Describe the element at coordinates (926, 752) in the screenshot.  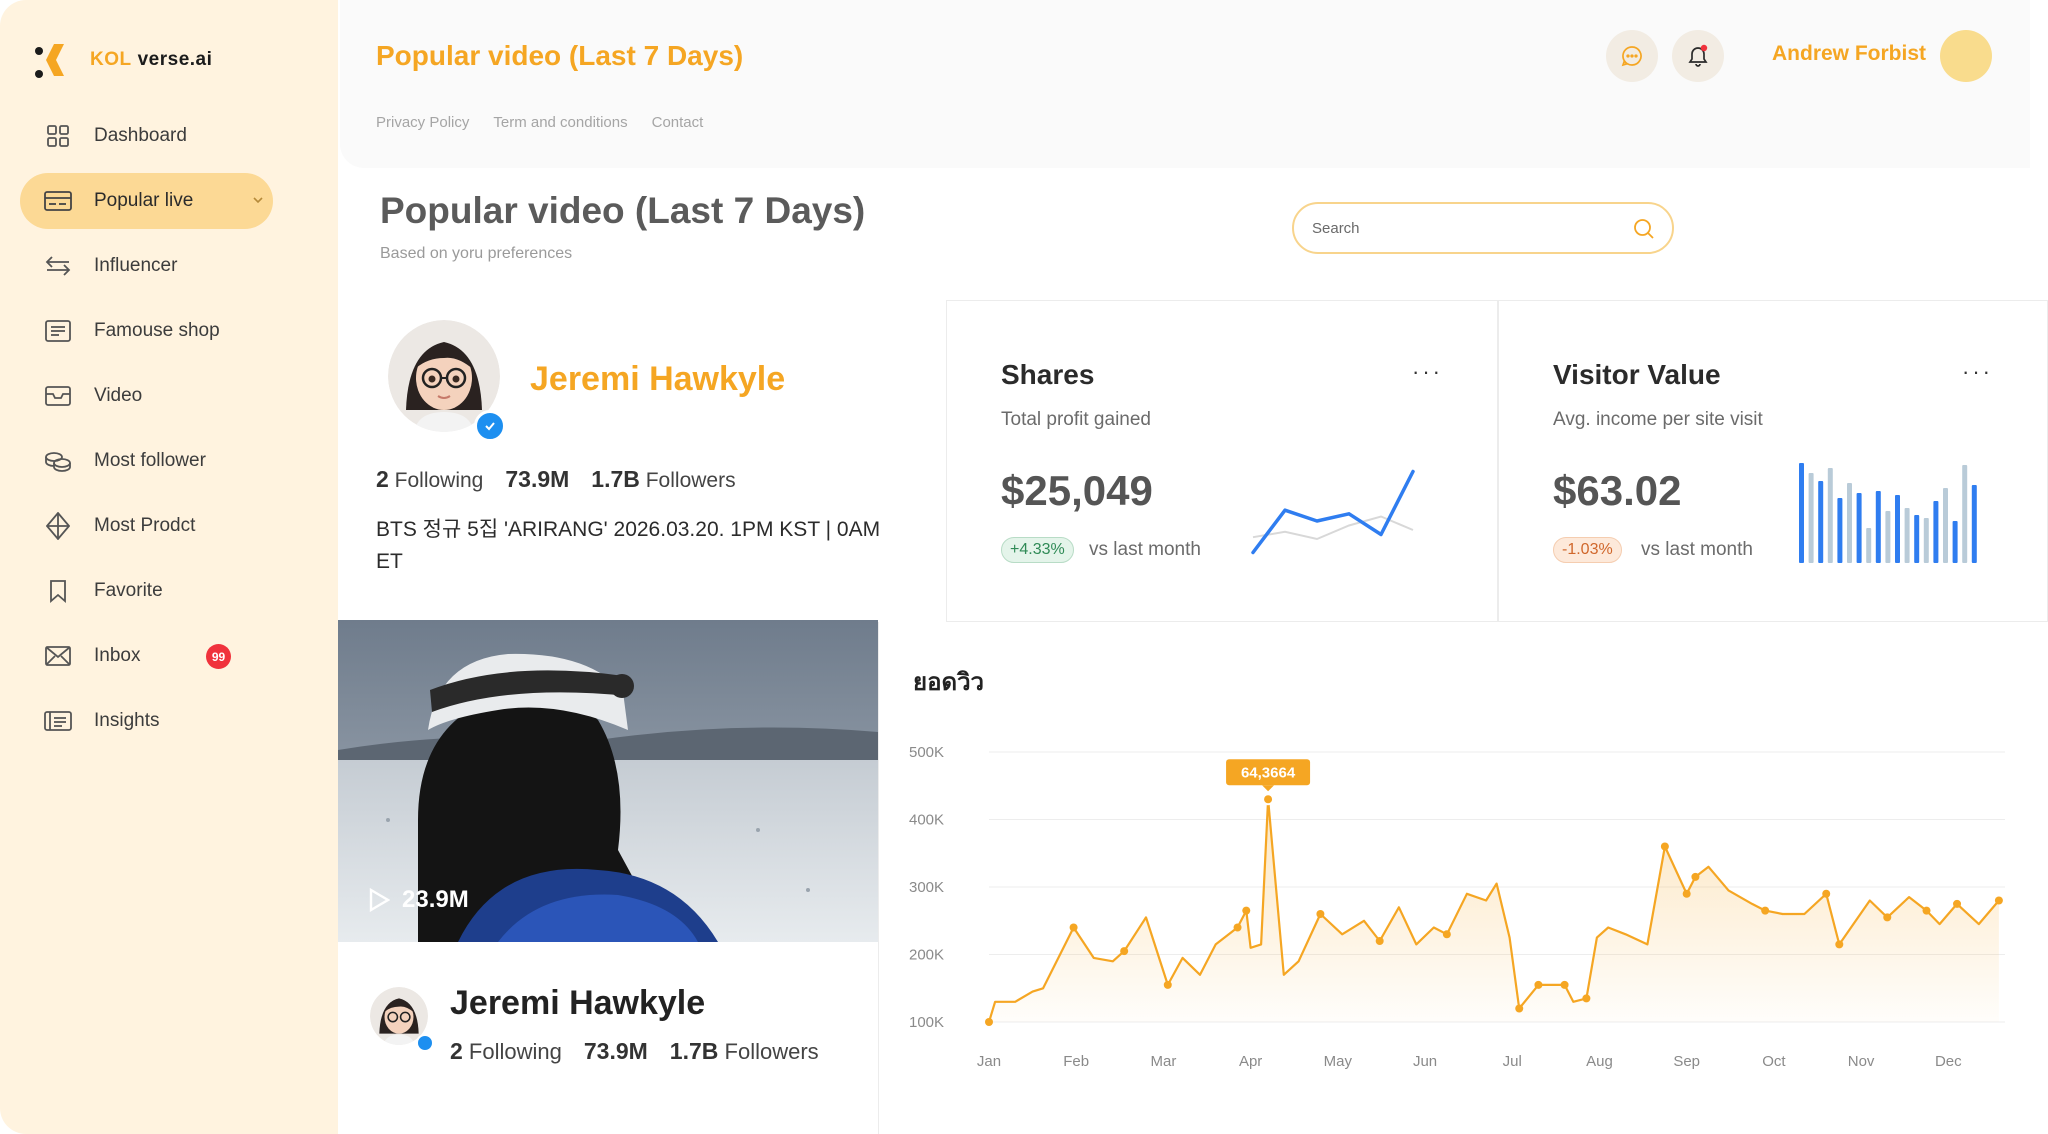
I see `y-tick-label: 500K` at that location.